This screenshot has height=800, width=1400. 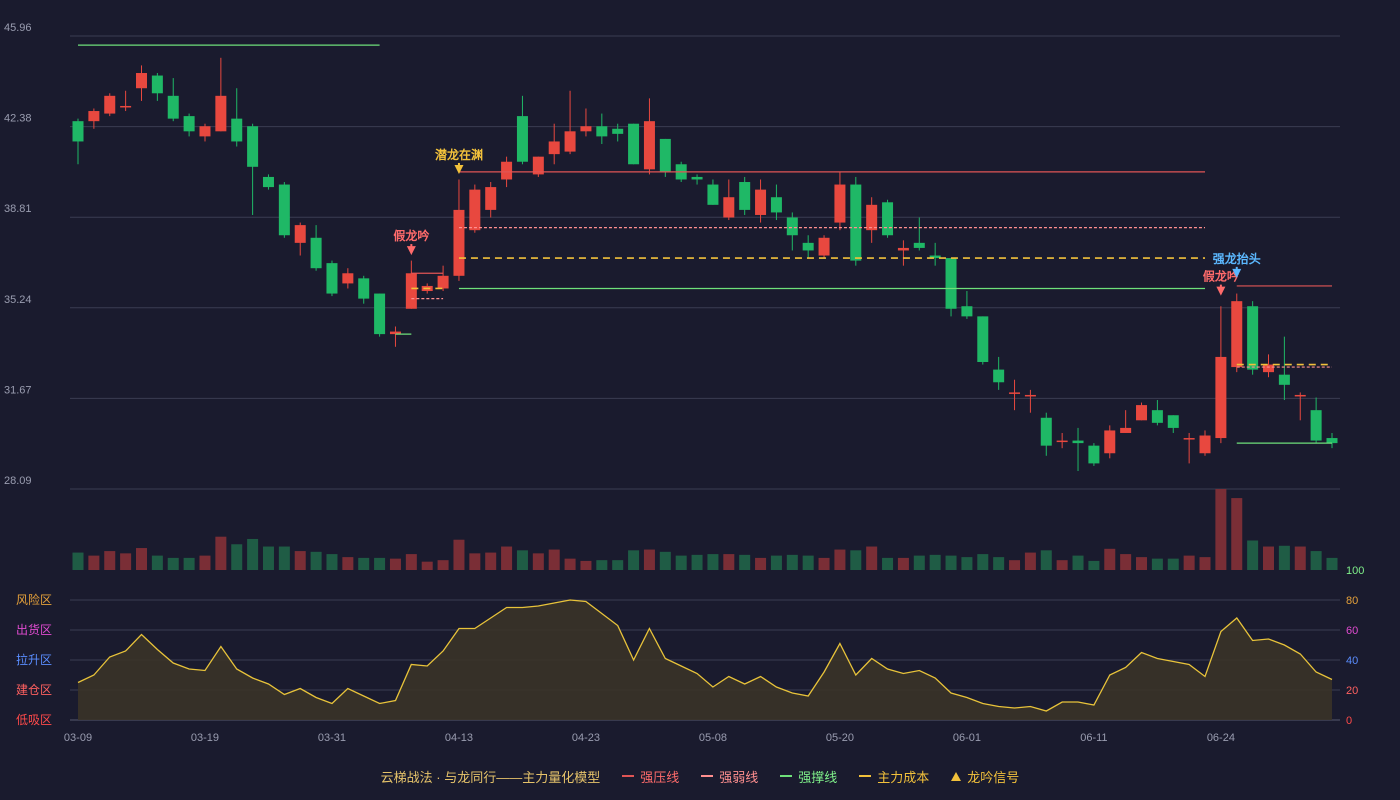 I want to click on legend-signal: 龙吟信号, so click(x=985, y=776).